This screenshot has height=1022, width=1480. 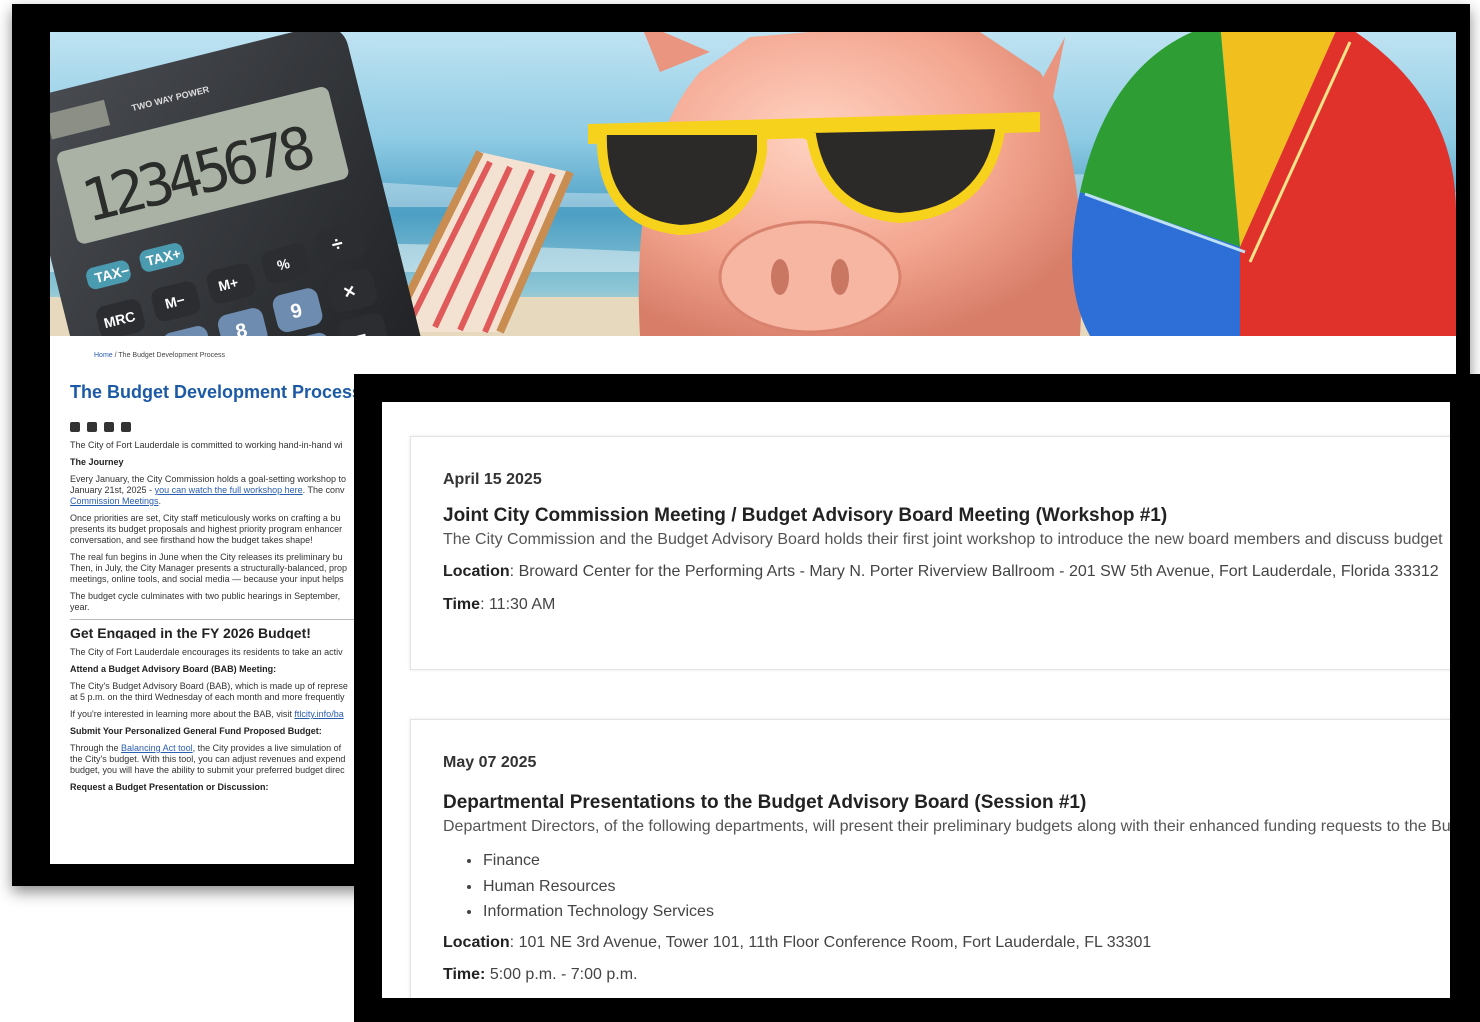 What do you see at coordinates (229, 490) in the screenshot?
I see `workshop-video-link: you can watch the full workshop here` at bounding box center [229, 490].